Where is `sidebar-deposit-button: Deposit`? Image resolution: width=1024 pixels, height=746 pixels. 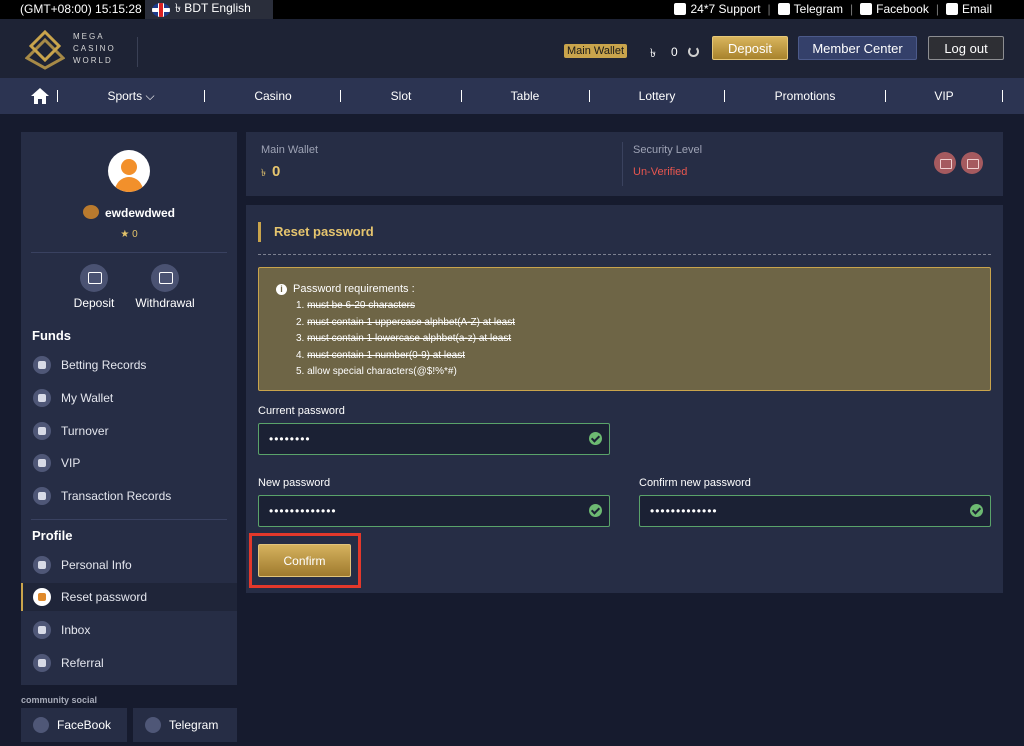
sidebar-deposit-button: Deposit is located at coordinates (94, 287).